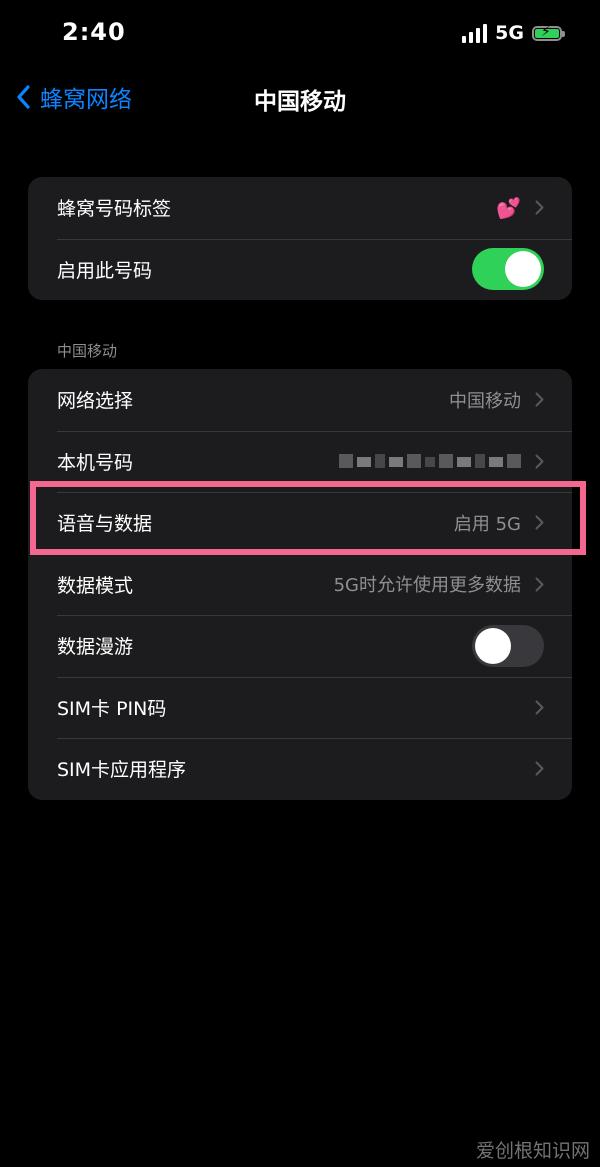 Image resolution: width=600 pixels, height=1167 pixels. What do you see at coordinates (300, 523) in the screenshot?
I see `row-voice-and-data: 语音与数据 启用 5G` at bounding box center [300, 523].